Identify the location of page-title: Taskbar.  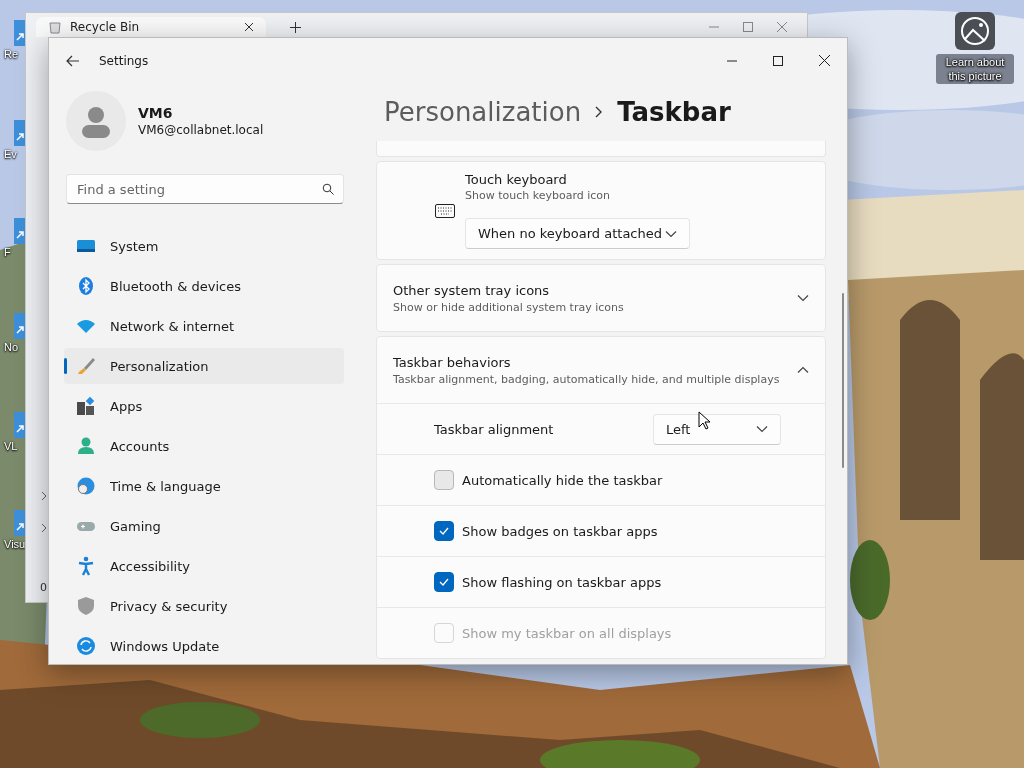
(674, 112).